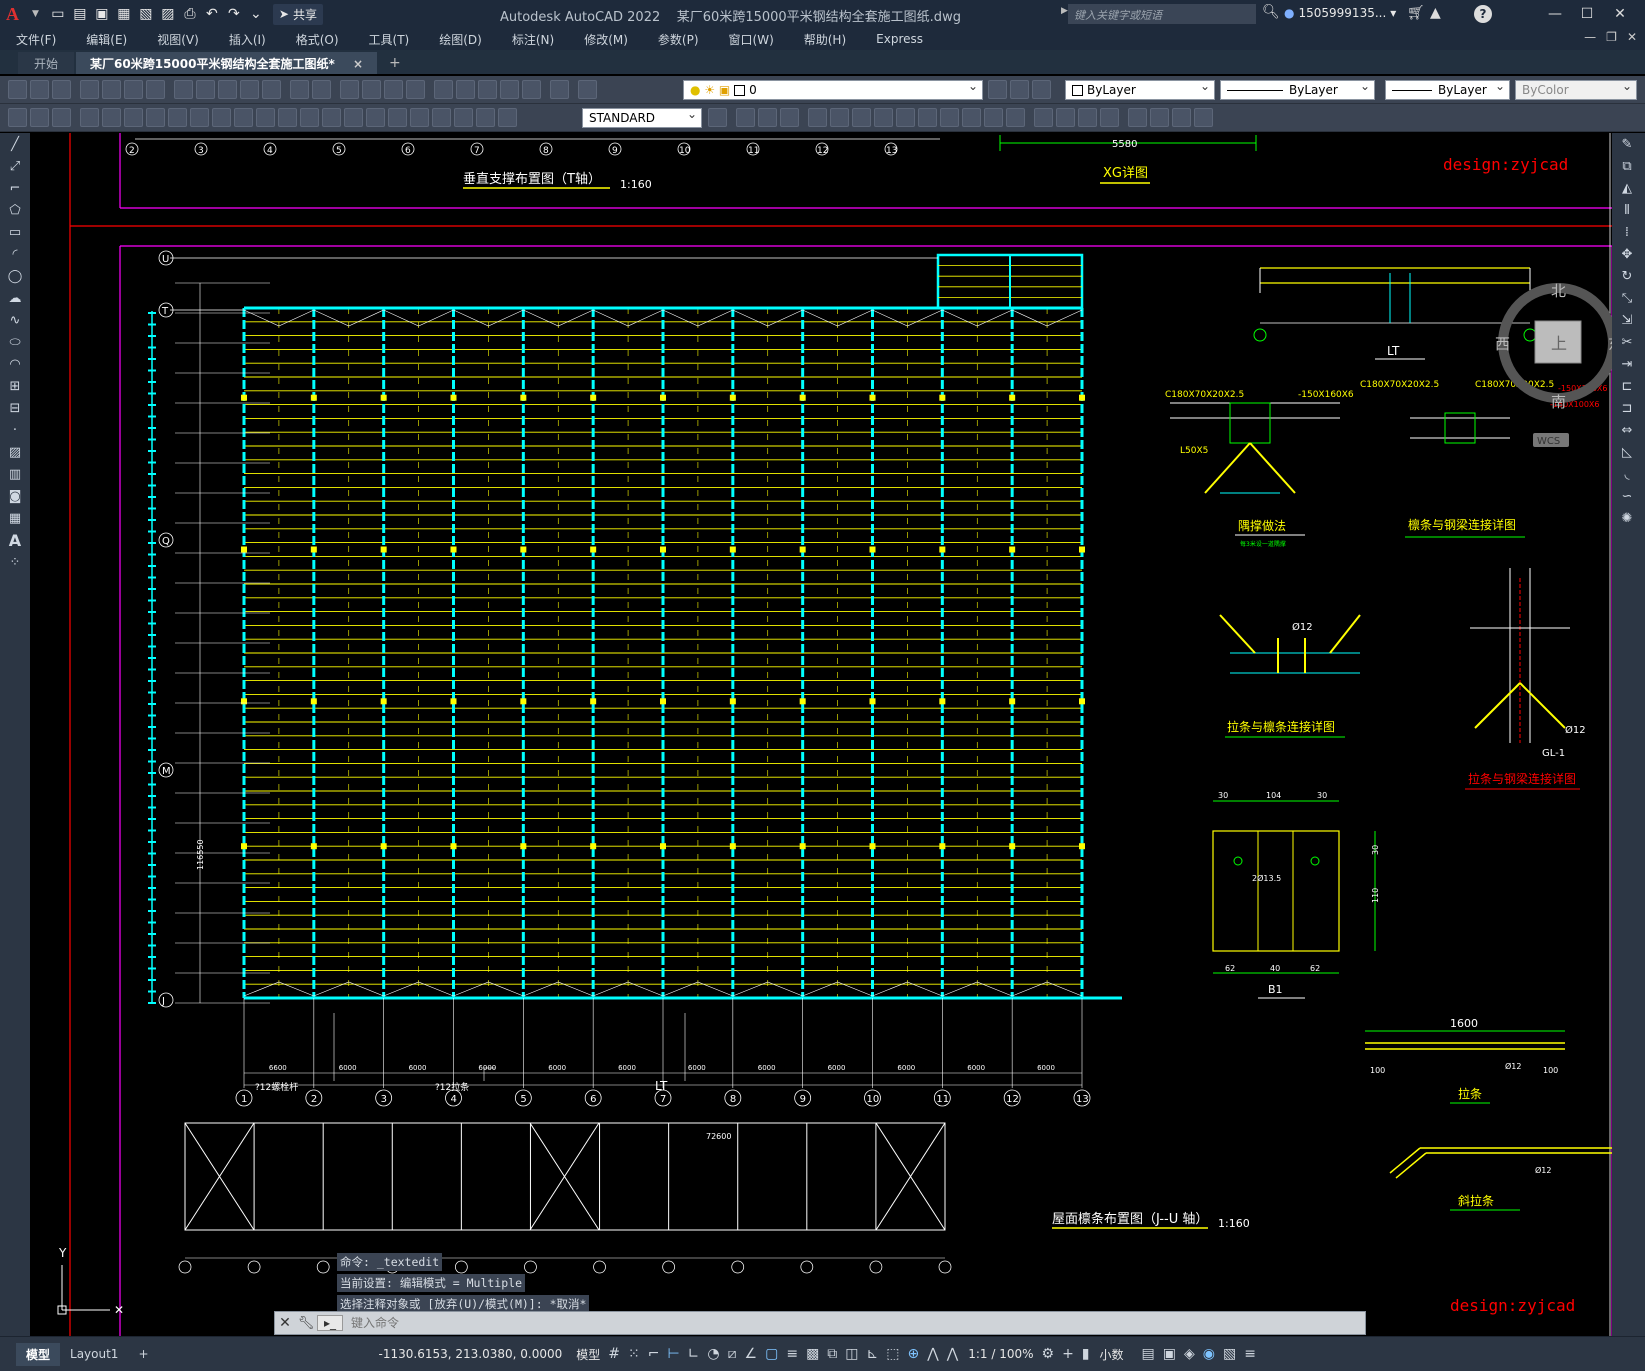 Image resolution: width=1645 pixels, height=1371 pixels. What do you see at coordinates (833, 89) in the screenshot?
I see `layer-dropdown: ● ☀ ▣ 0` at bounding box center [833, 89].